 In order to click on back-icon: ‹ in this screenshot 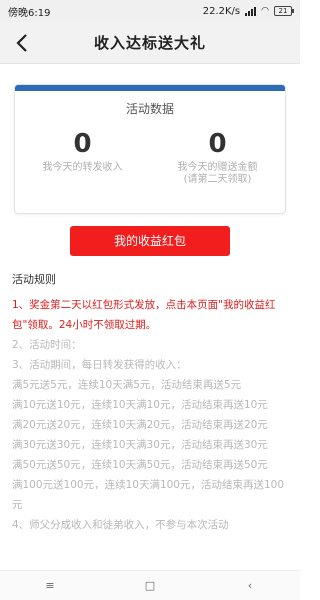, I will do `click(250, 585)`.